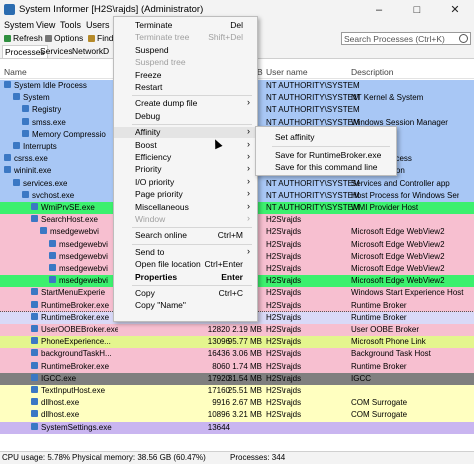 Image resolution: width=474 pixels, height=464 pixels. Describe the element at coordinates (221, 366) in the screenshot. I see `process-pid: 8060` at that location.